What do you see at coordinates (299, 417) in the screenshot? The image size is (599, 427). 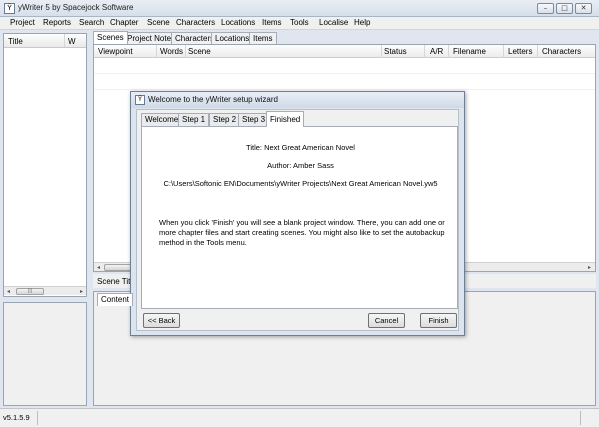 I see `status-bar: v5.1.5.9` at bounding box center [299, 417].